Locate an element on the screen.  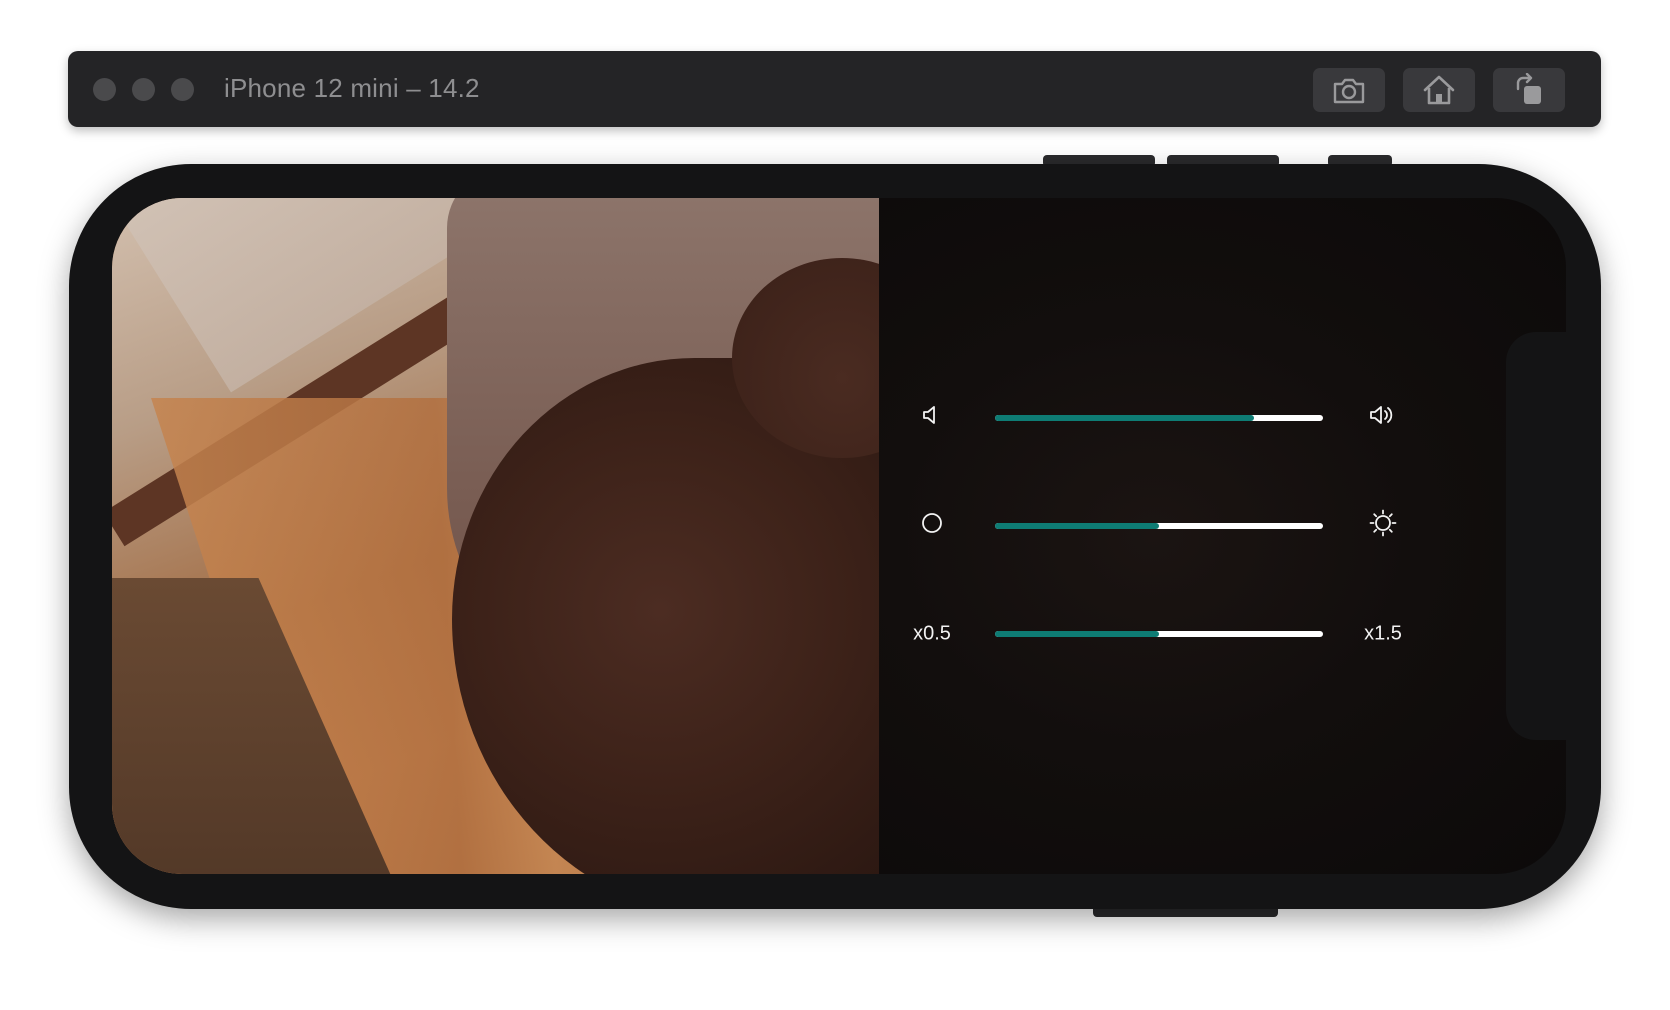
screenshot-button is located at coordinates (1349, 90).